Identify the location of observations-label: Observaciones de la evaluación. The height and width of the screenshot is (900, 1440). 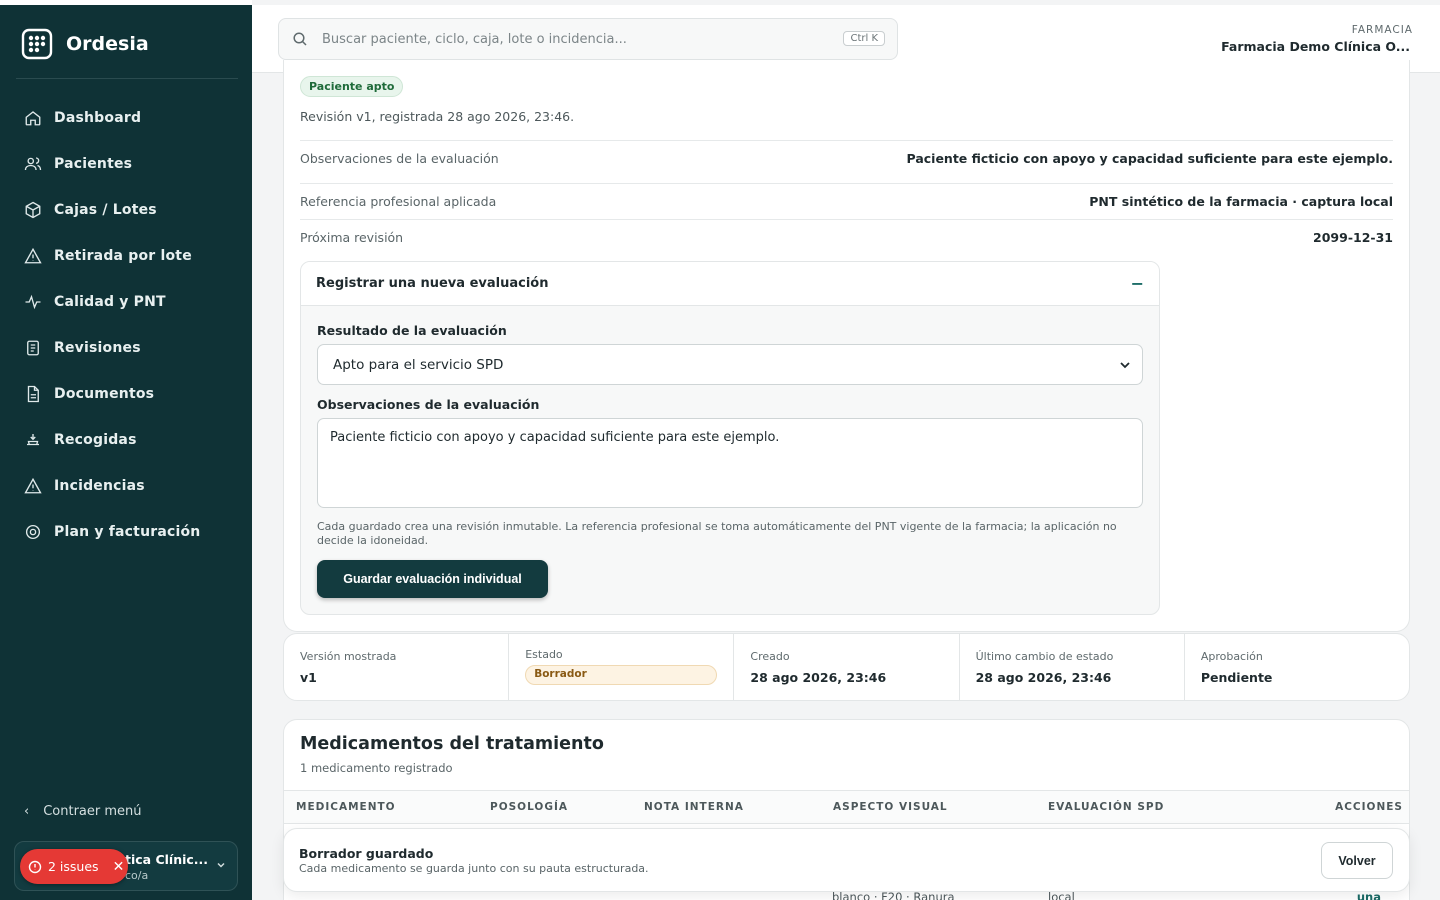
(428, 404).